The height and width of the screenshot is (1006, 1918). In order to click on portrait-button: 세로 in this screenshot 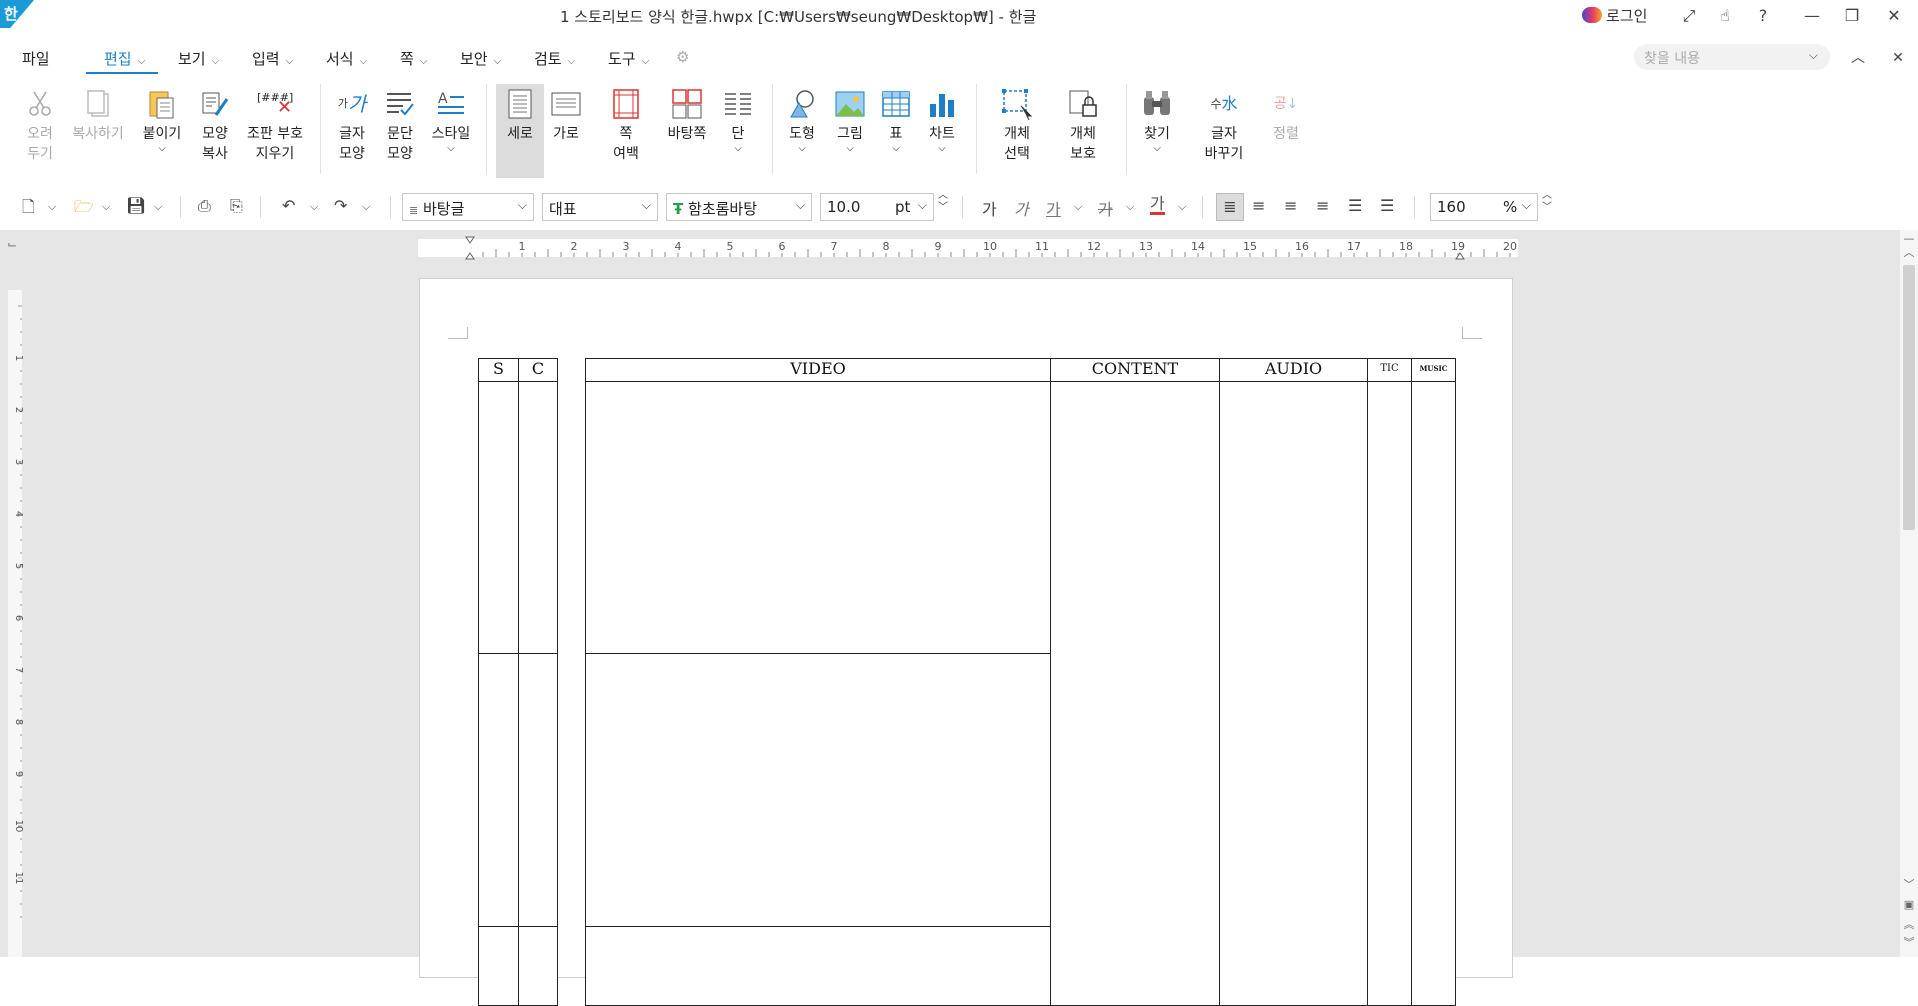, I will do `click(520, 114)`.